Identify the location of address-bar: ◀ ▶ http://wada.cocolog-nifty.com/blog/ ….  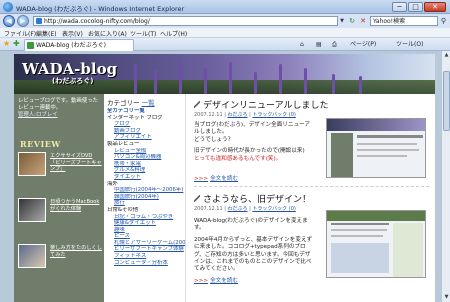
(225, 21).